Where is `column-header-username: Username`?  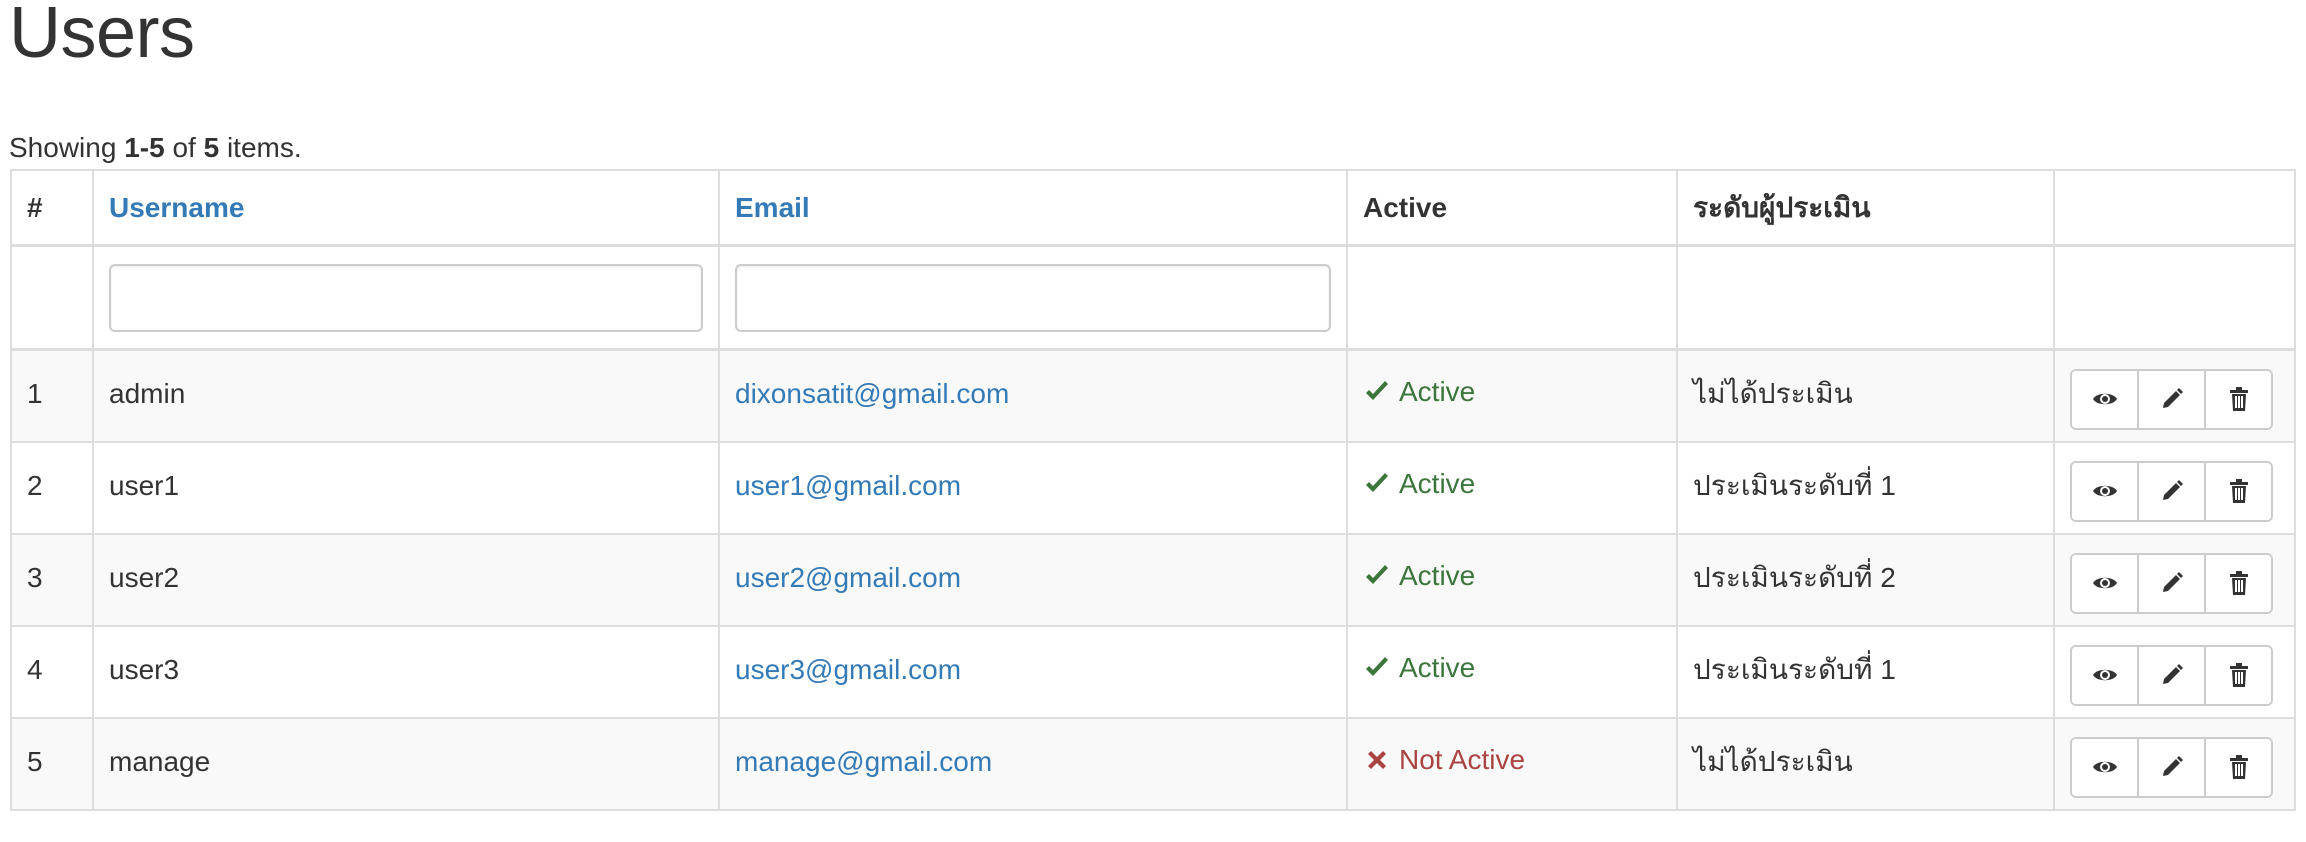 column-header-username: Username is located at coordinates (406, 208).